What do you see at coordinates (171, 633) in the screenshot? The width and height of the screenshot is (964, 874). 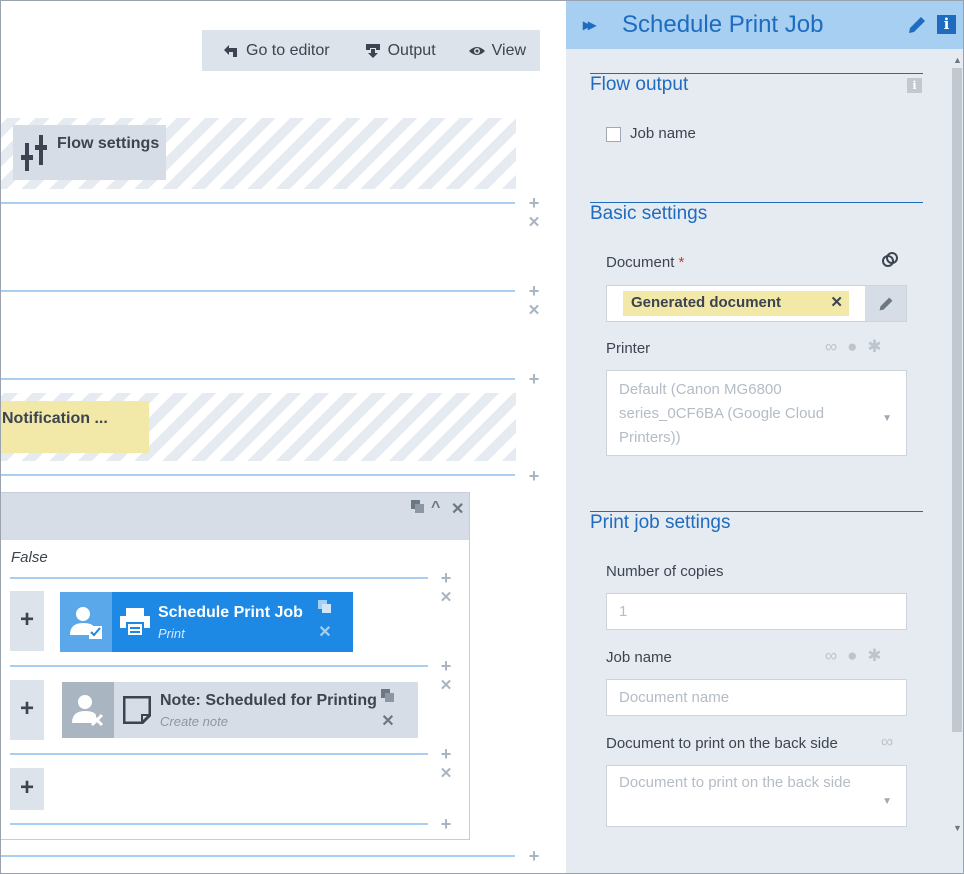 I see `step-subtitle: Print` at bounding box center [171, 633].